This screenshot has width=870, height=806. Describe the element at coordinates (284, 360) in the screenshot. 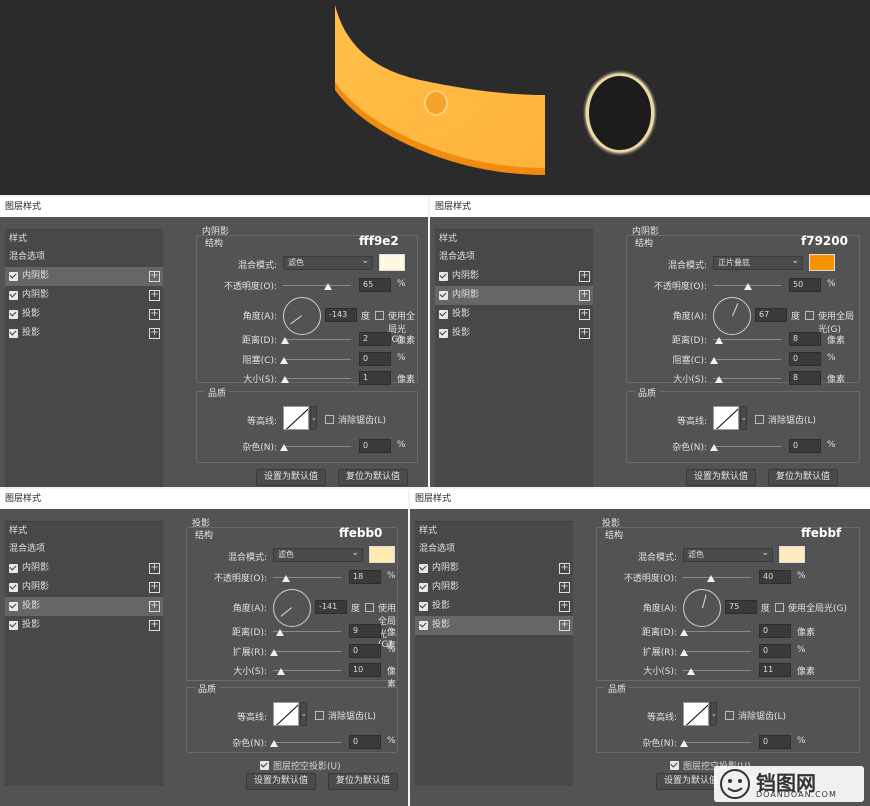

I see `choke-slider-thumb` at that location.